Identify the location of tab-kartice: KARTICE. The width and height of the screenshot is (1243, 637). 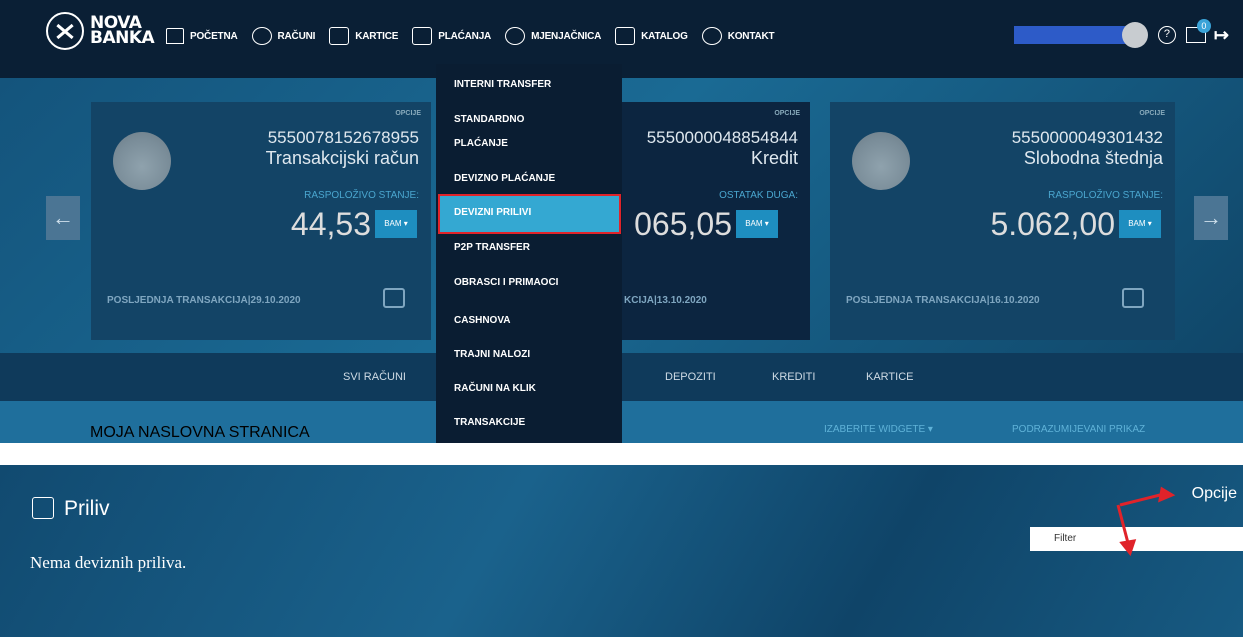
(889, 377).